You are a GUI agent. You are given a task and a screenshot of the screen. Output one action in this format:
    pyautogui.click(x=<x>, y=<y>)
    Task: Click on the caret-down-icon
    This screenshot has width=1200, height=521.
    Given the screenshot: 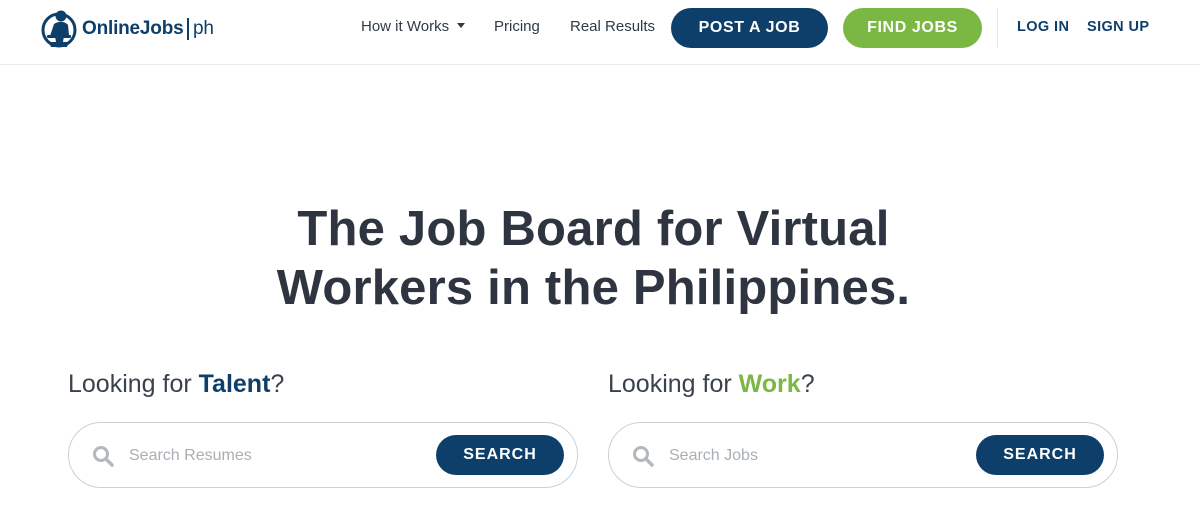 What is the action you would take?
    pyautogui.click(x=461, y=25)
    